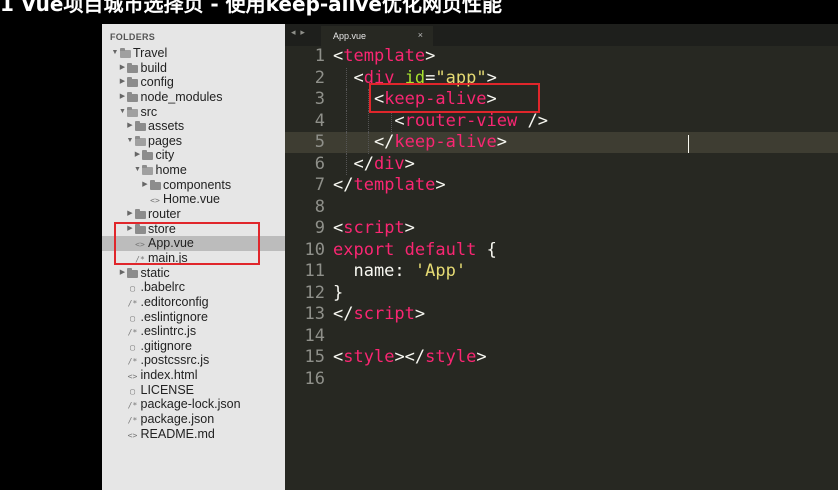 This screenshot has width=838, height=490. I want to click on tree-item-label: router, so click(164, 214).